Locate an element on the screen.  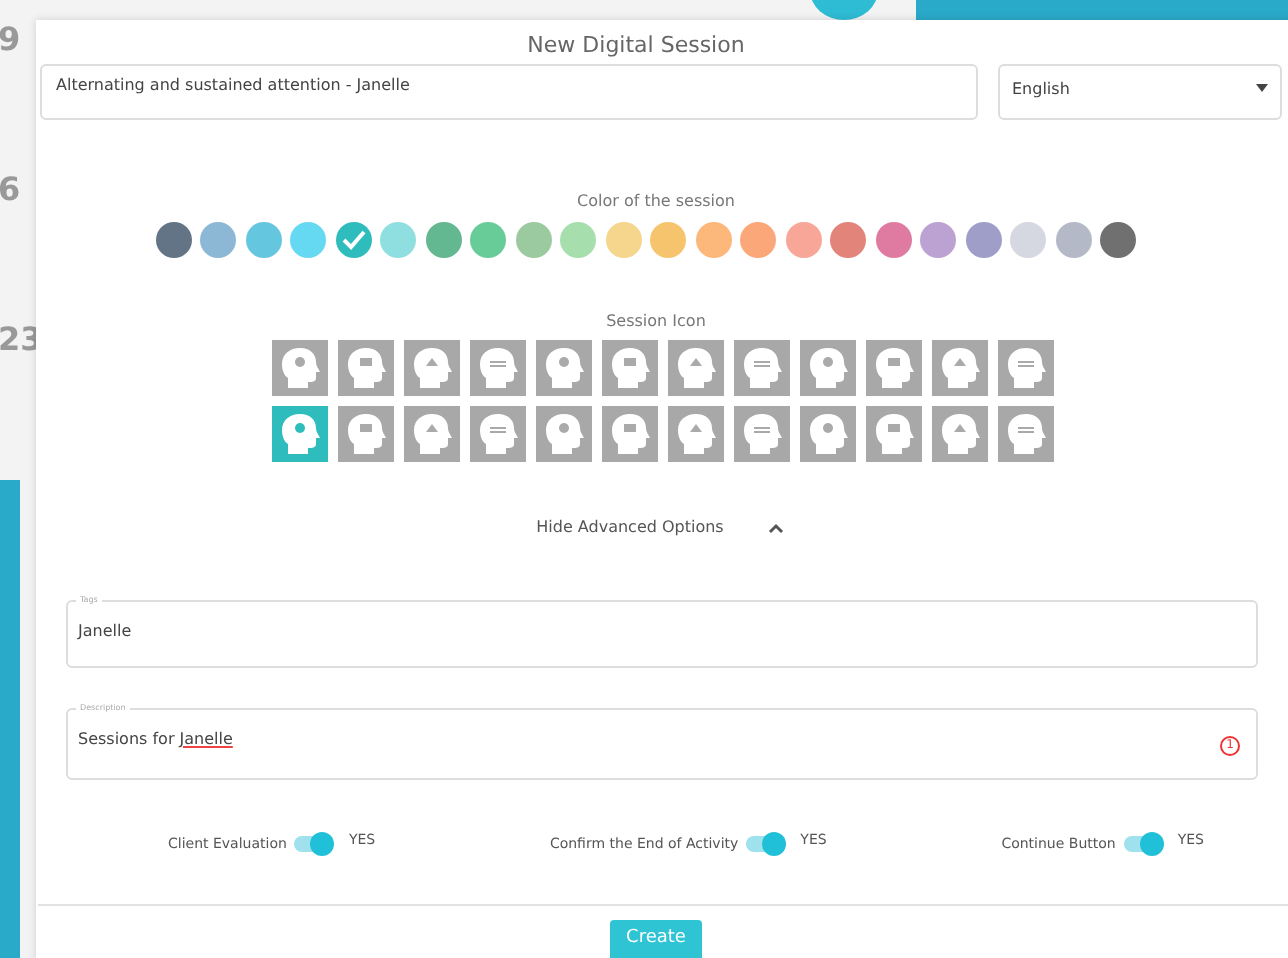
chevron-icon is located at coordinates (775, 527).